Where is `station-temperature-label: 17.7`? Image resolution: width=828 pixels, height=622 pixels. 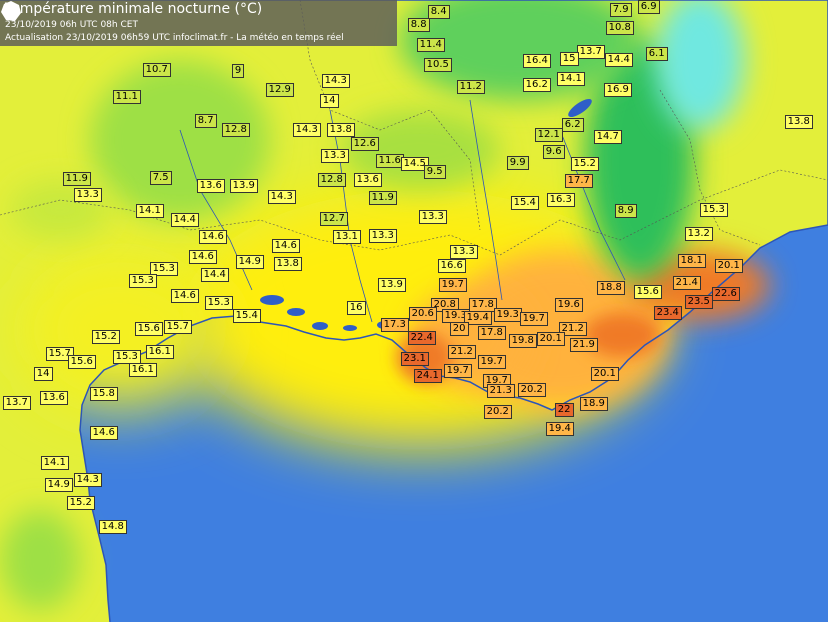
station-temperature-label: 17.7 is located at coordinates (578, 181).